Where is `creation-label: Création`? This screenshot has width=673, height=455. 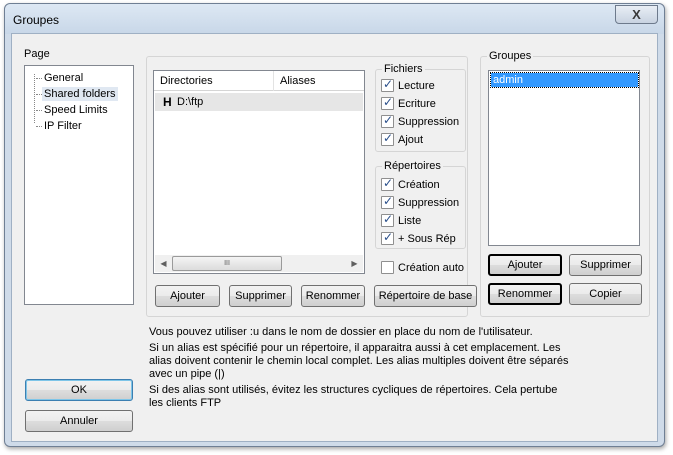 creation-label: Création is located at coordinates (419, 185).